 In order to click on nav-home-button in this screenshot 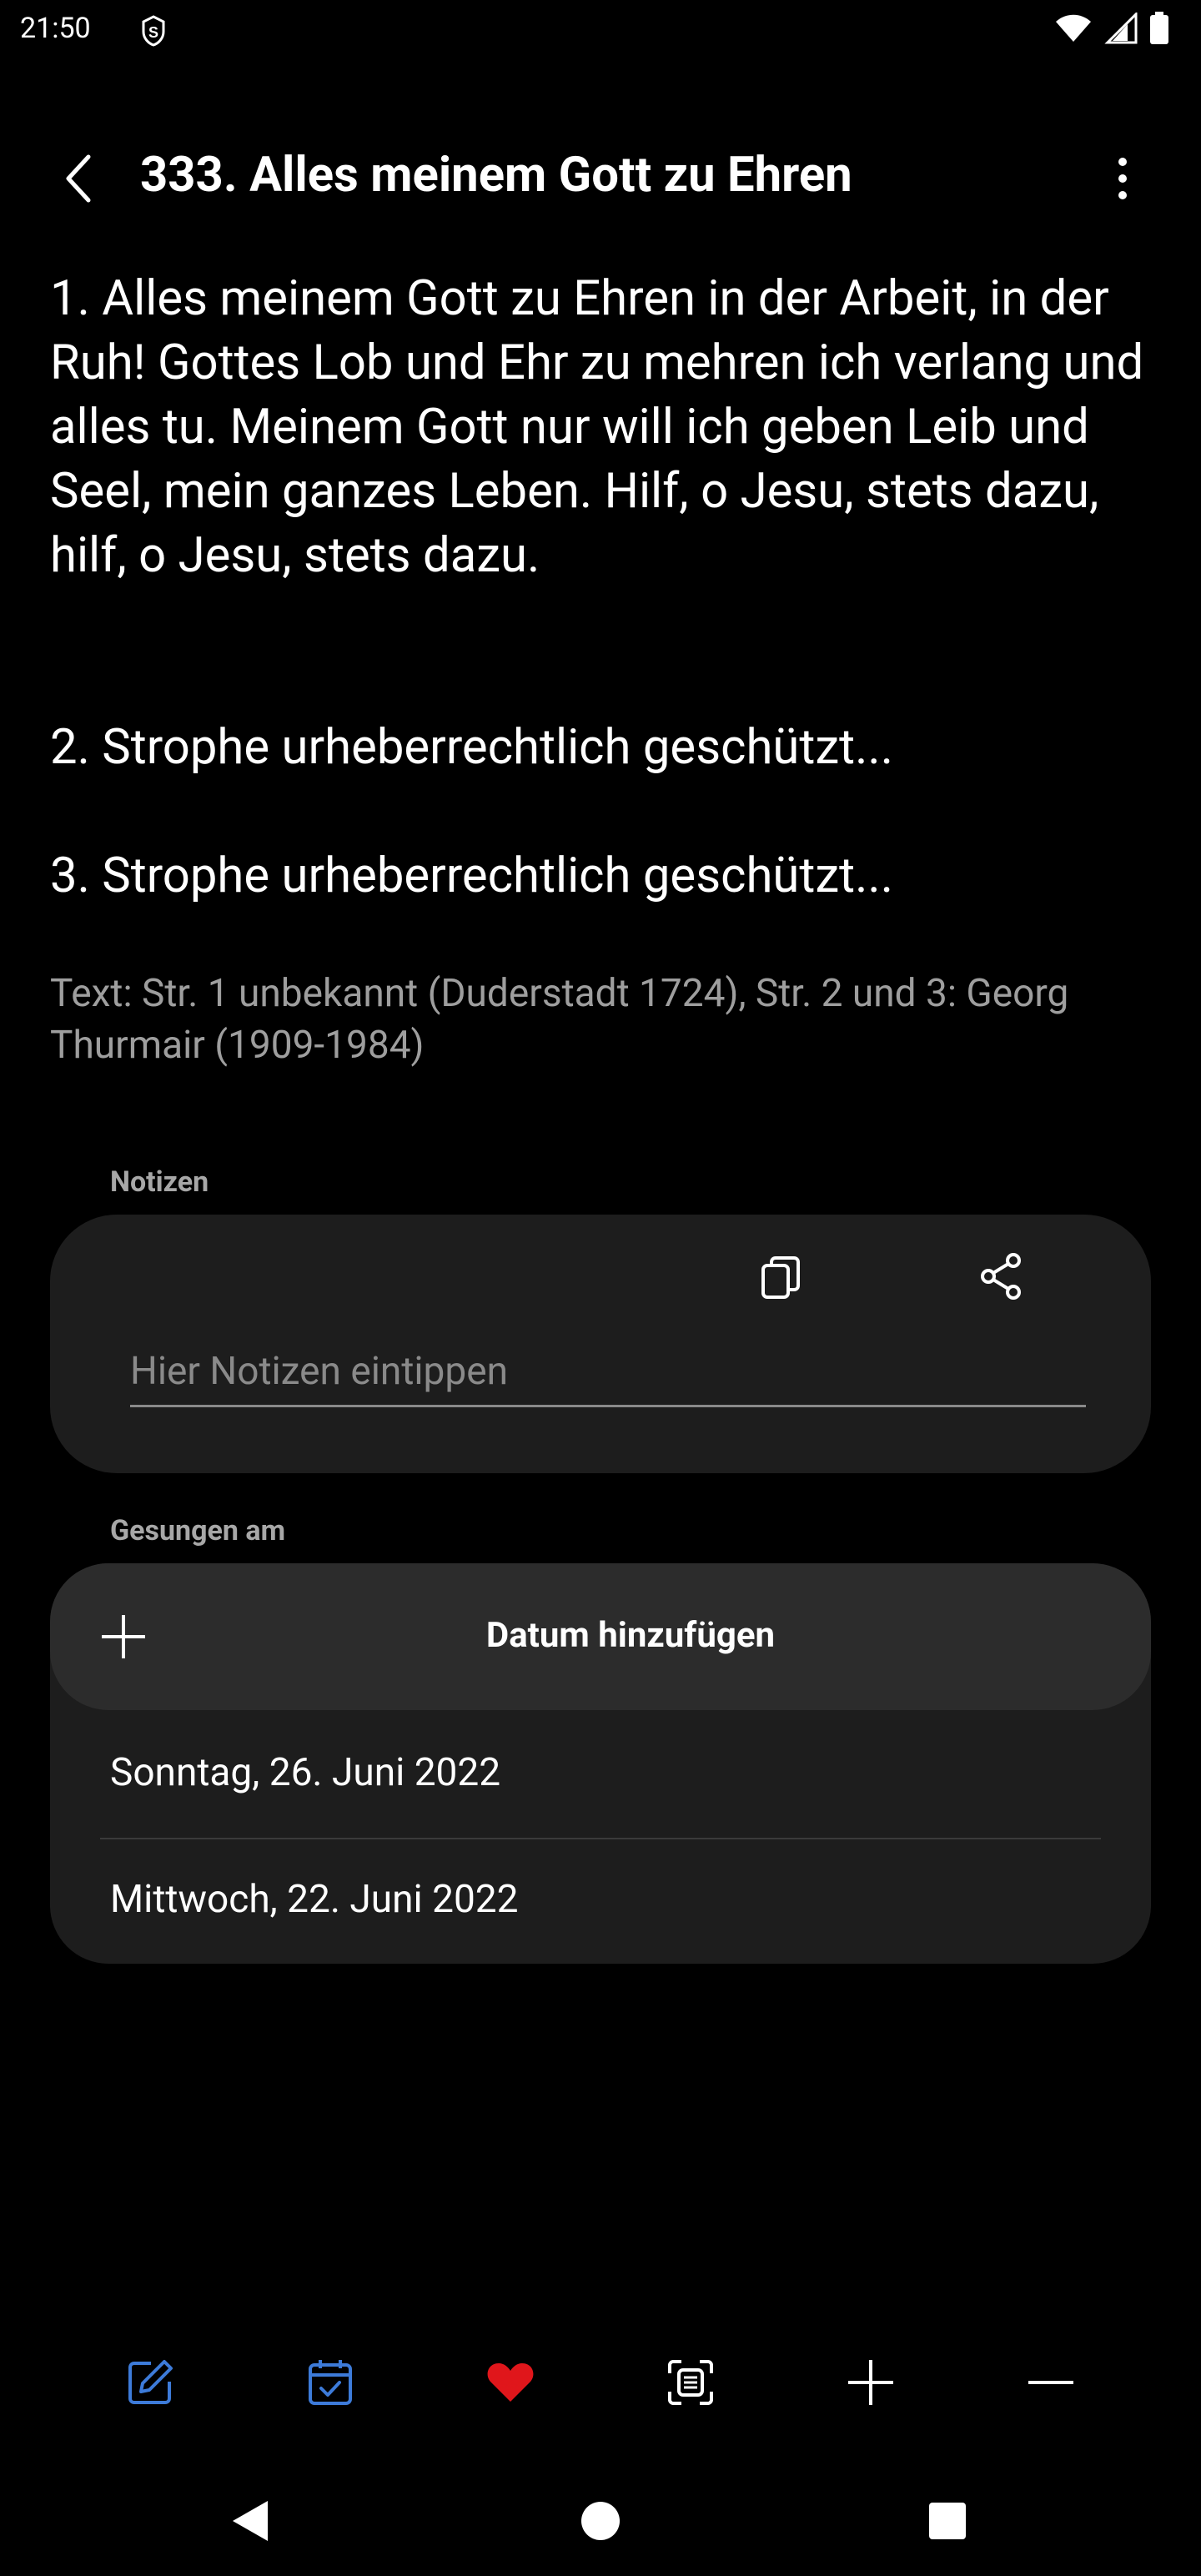, I will do `click(601, 2521)`.